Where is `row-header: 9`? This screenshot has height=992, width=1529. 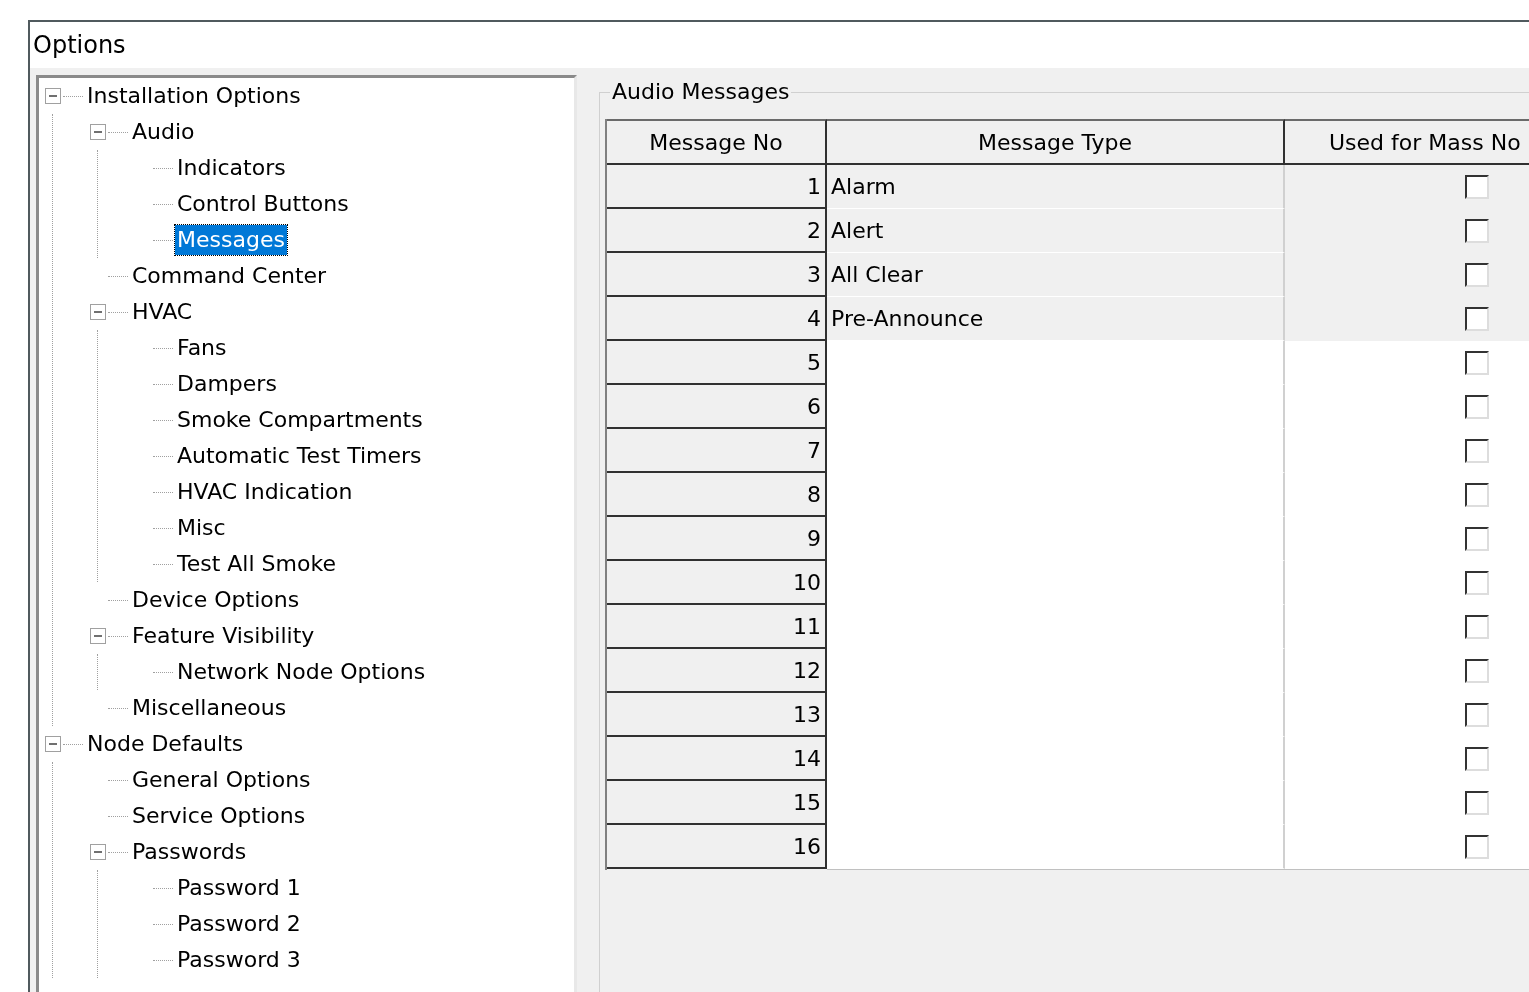 row-header: 9 is located at coordinates (717, 539).